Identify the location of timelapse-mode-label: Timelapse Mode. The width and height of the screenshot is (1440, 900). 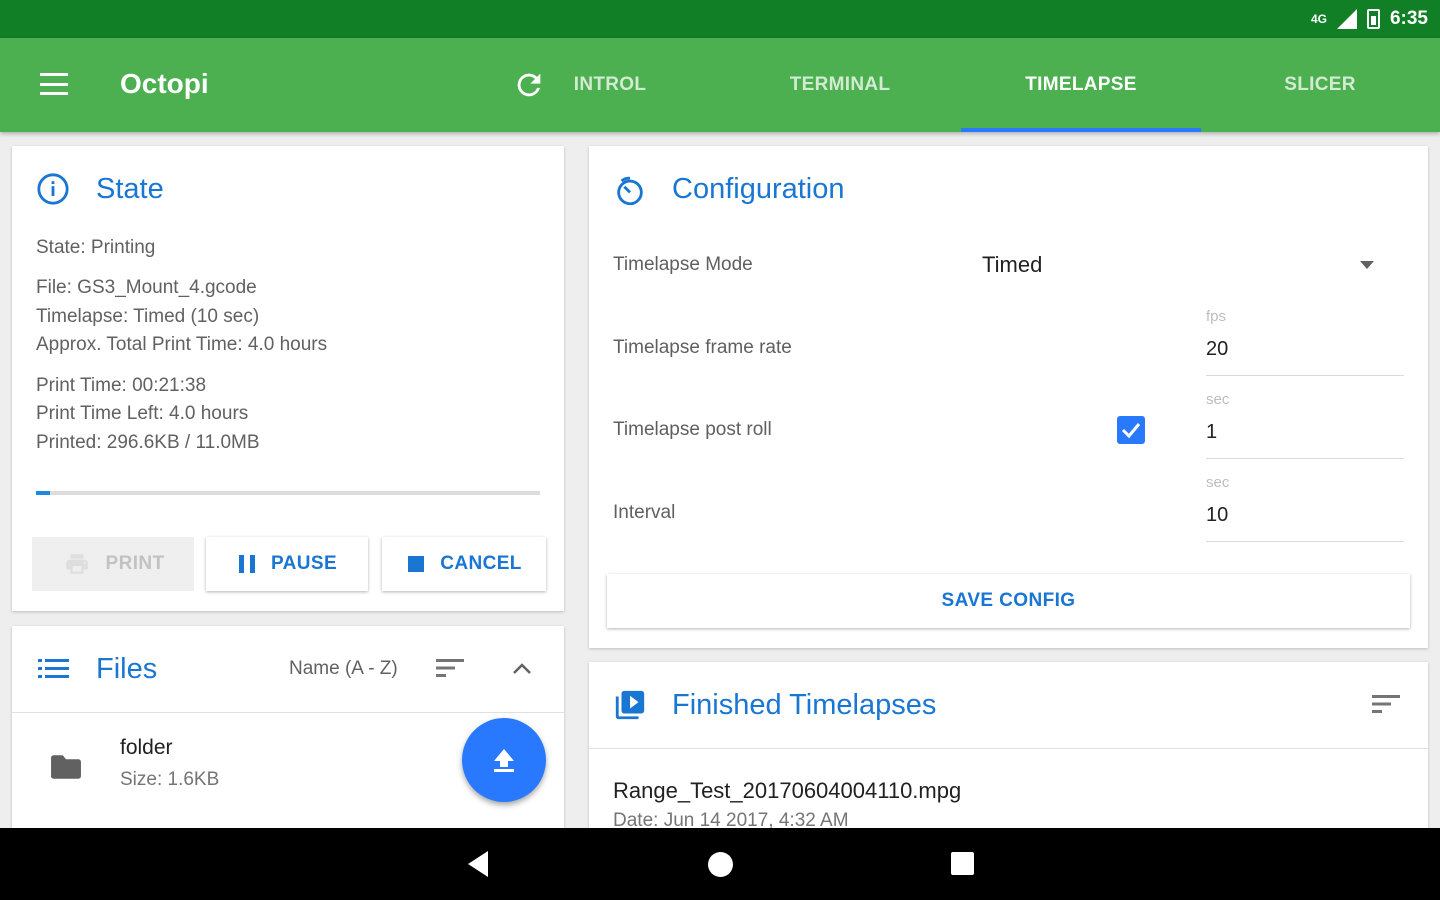
(683, 264).